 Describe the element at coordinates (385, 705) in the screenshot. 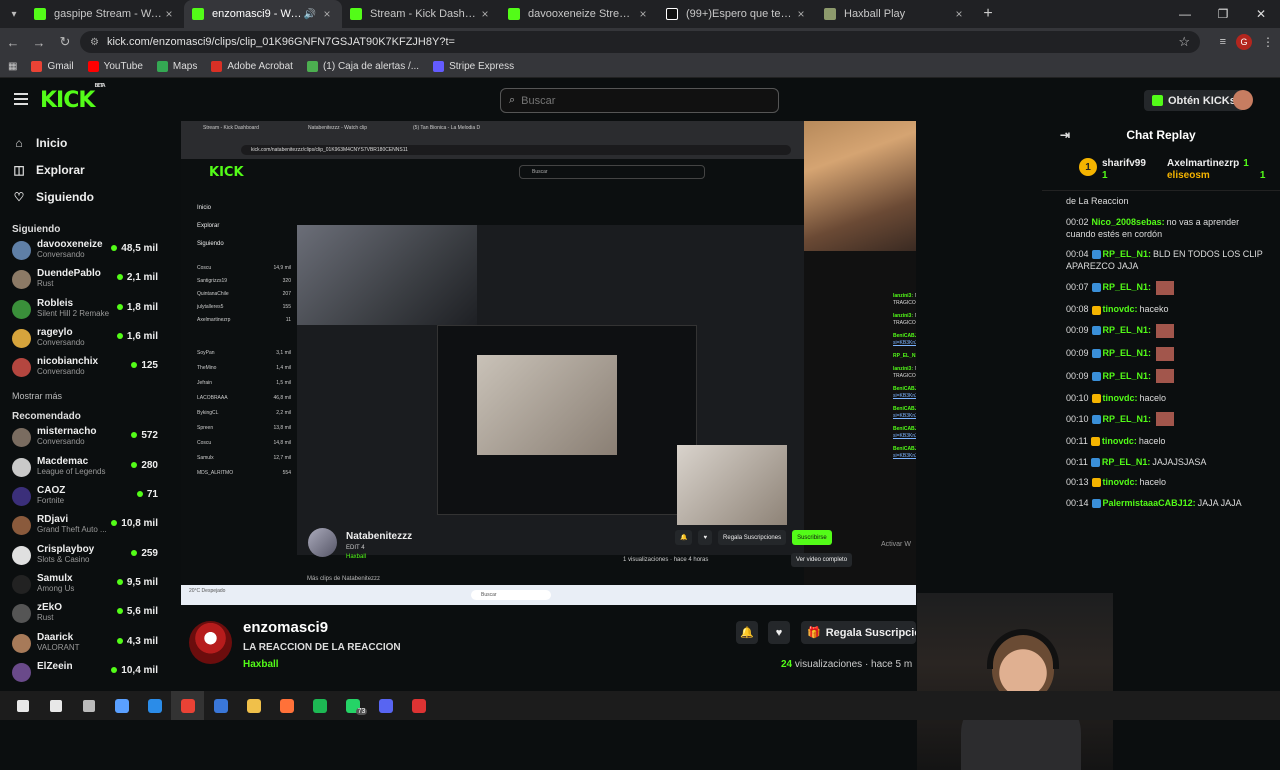

I see `discord-icon` at that location.